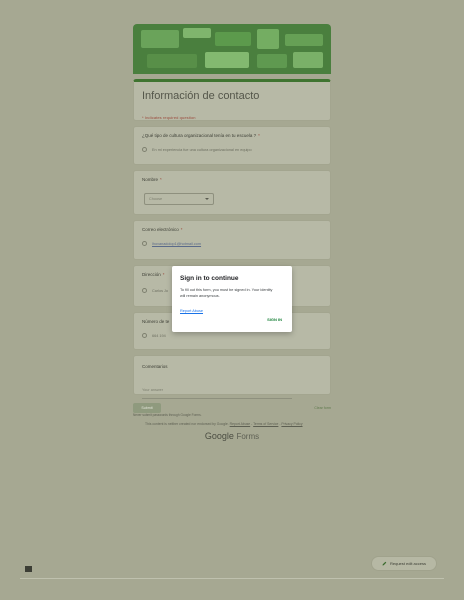 The image size is (464, 600). Describe the element at coordinates (232, 578) in the screenshot. I see `bottom-divider` at that location.